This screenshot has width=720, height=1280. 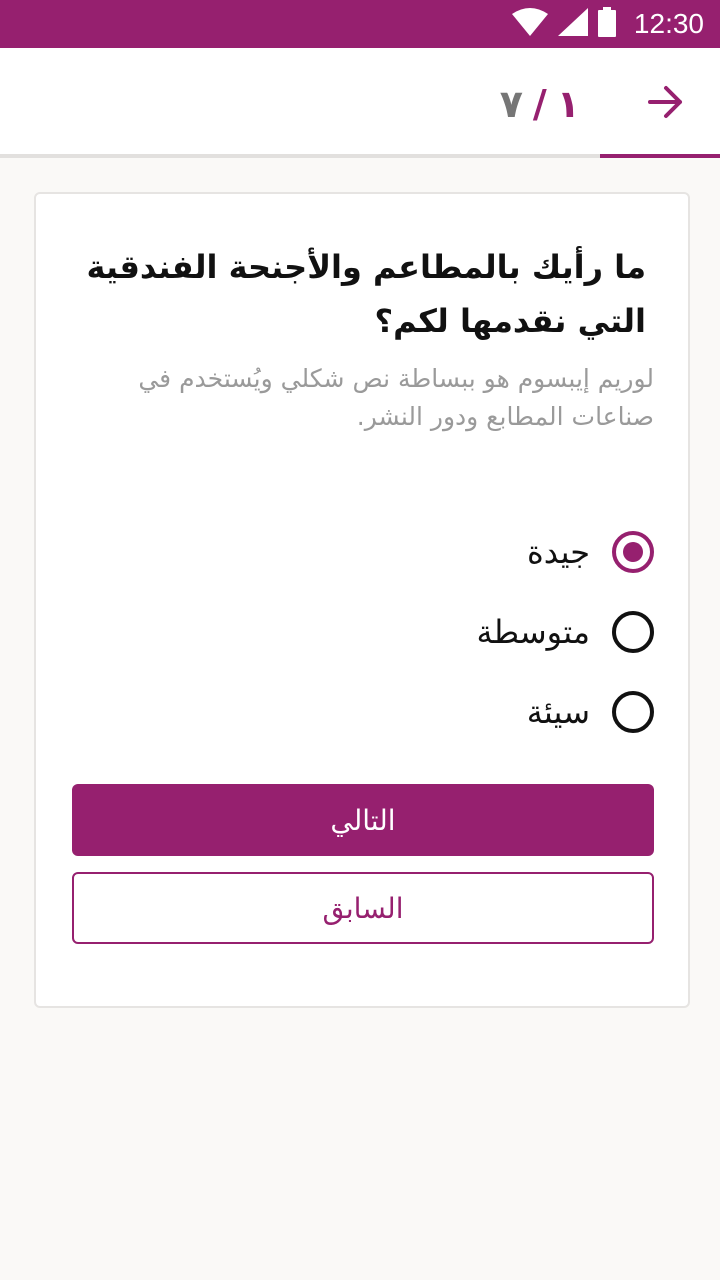 I want to click on radio-checked-icon, so click(x=633, y=552).